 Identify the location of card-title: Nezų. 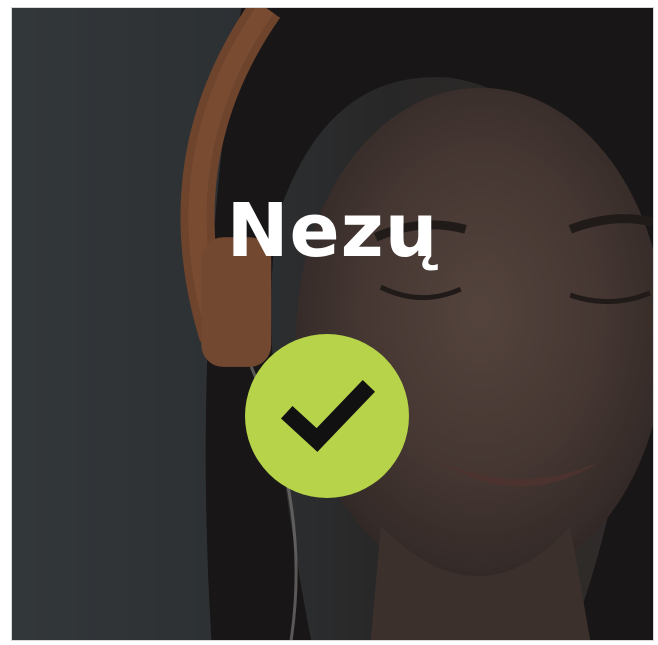
(332, 231).